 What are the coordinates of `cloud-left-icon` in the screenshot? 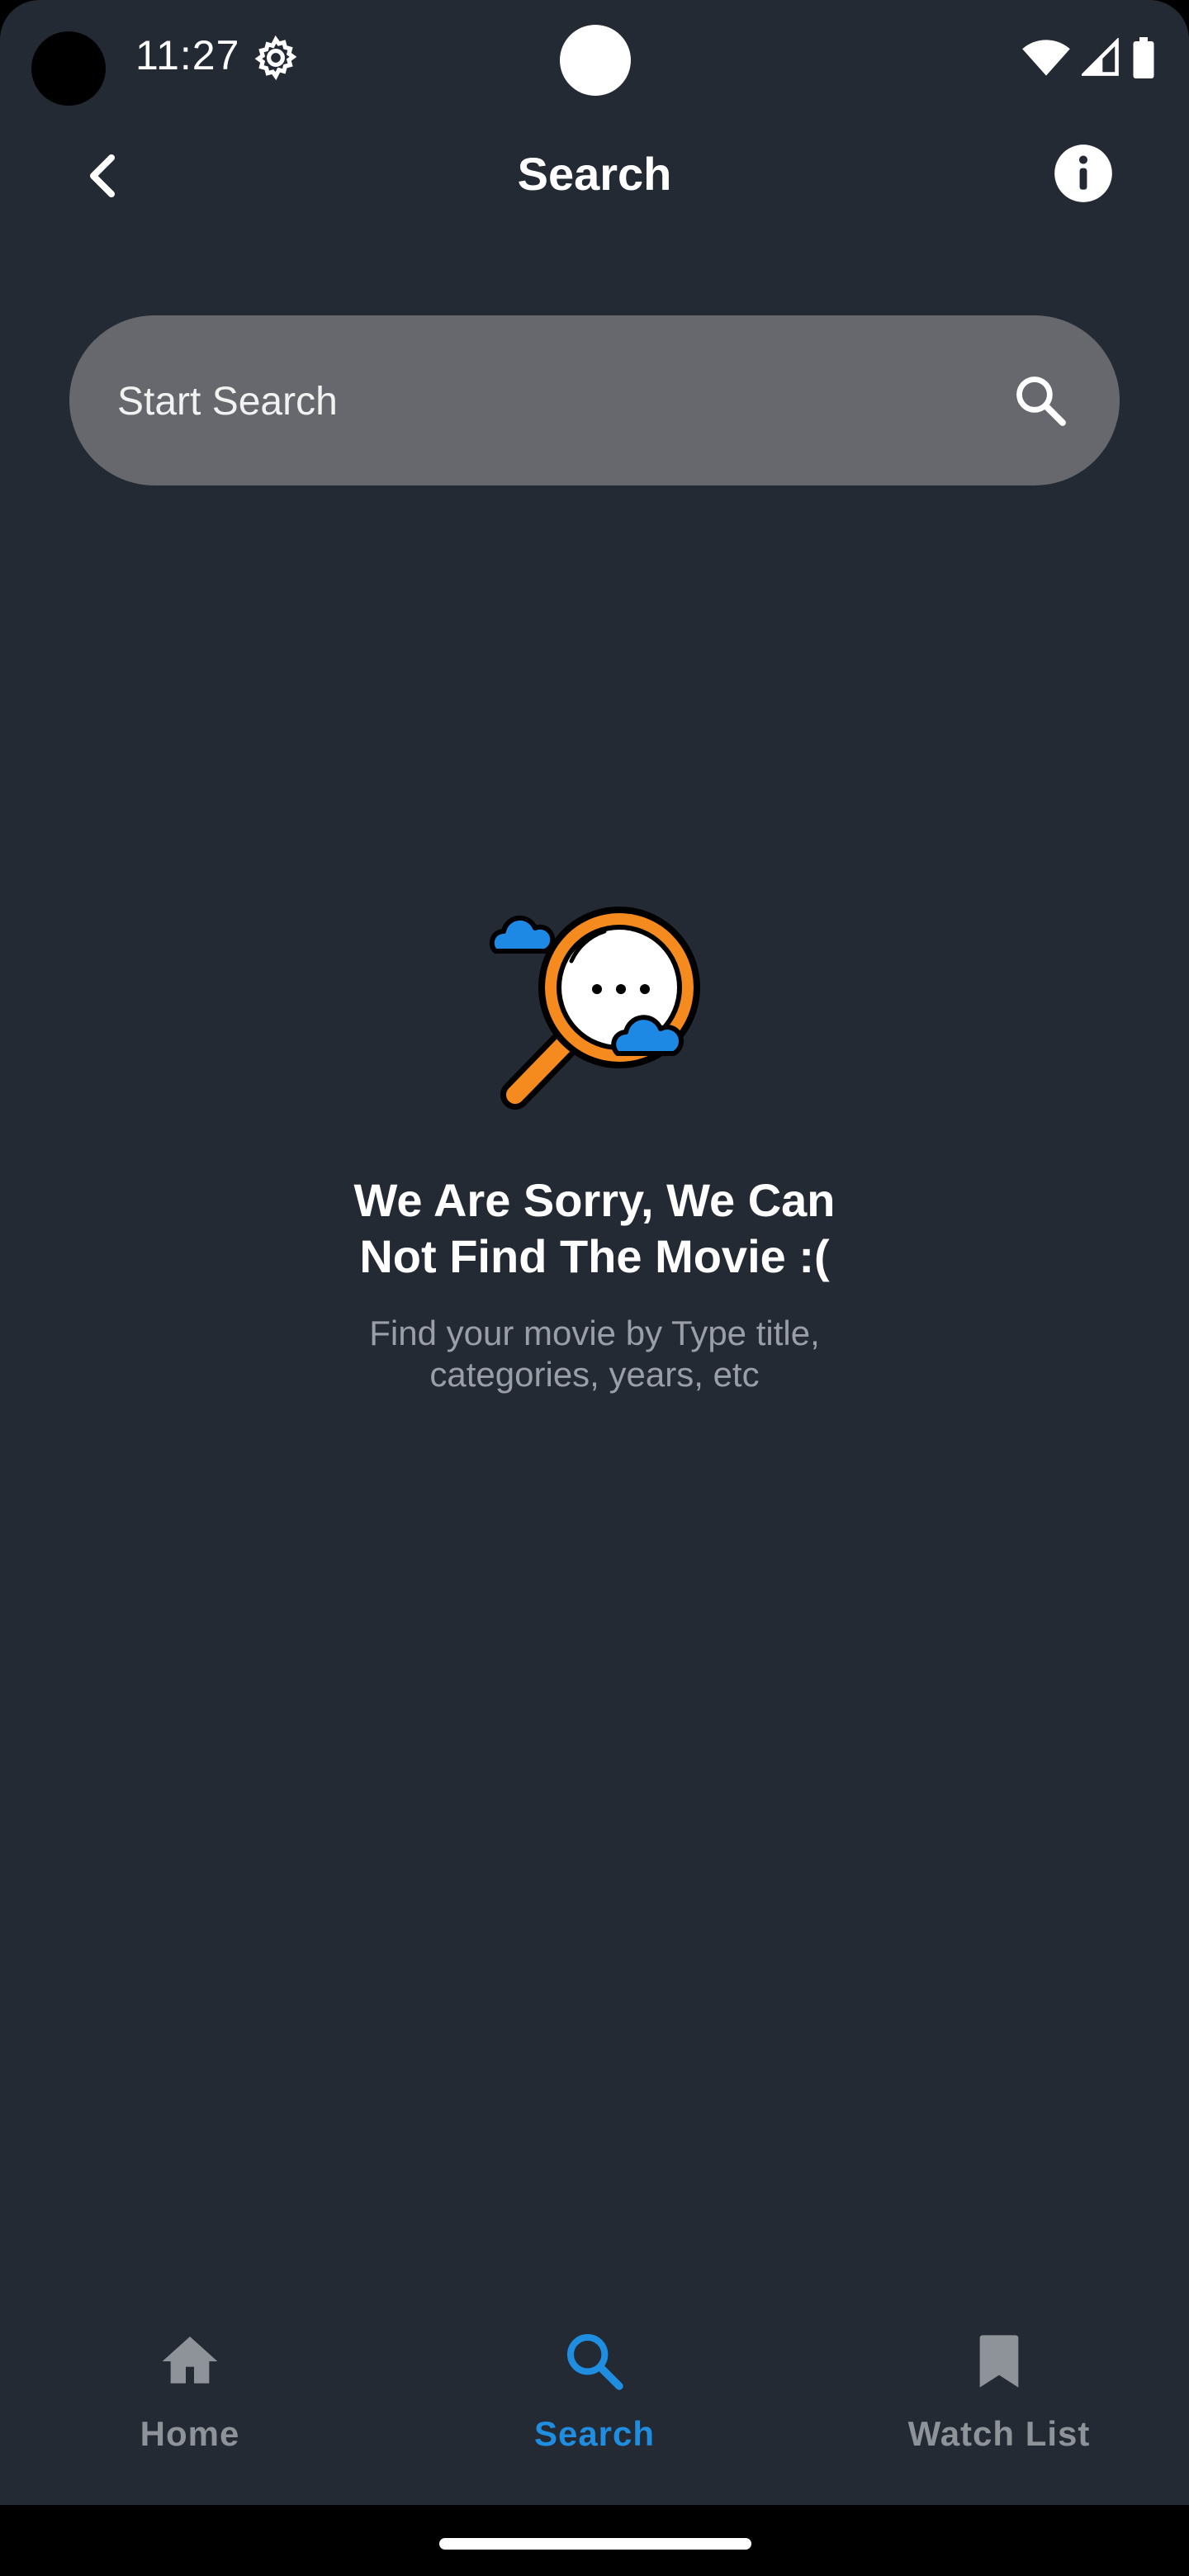 It's located at (522, 934).